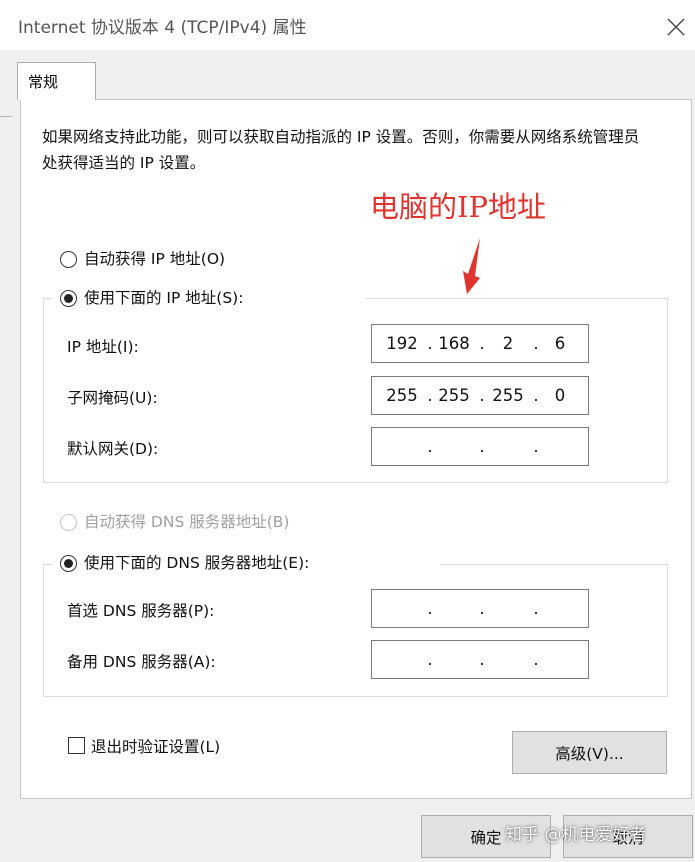 Image resolution: width=695 pixels, height=862 pixels. I want to click on preferred-dns-field: . . ., so click(480, 608).